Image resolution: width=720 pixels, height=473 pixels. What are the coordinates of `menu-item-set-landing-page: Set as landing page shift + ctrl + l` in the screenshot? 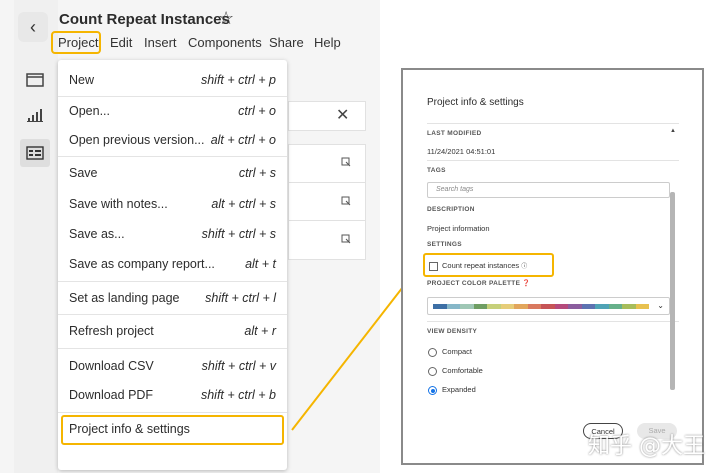 It's located at (172, 299).